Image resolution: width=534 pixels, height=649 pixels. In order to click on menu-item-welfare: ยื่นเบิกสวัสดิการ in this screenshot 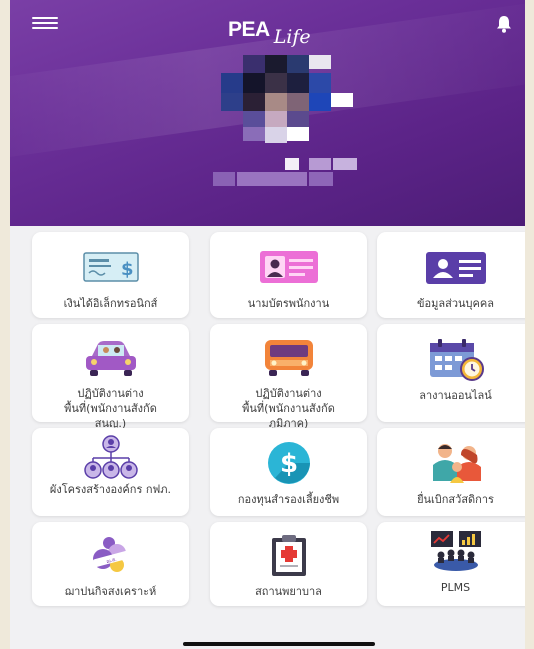, I will do `click(451, 472)`.